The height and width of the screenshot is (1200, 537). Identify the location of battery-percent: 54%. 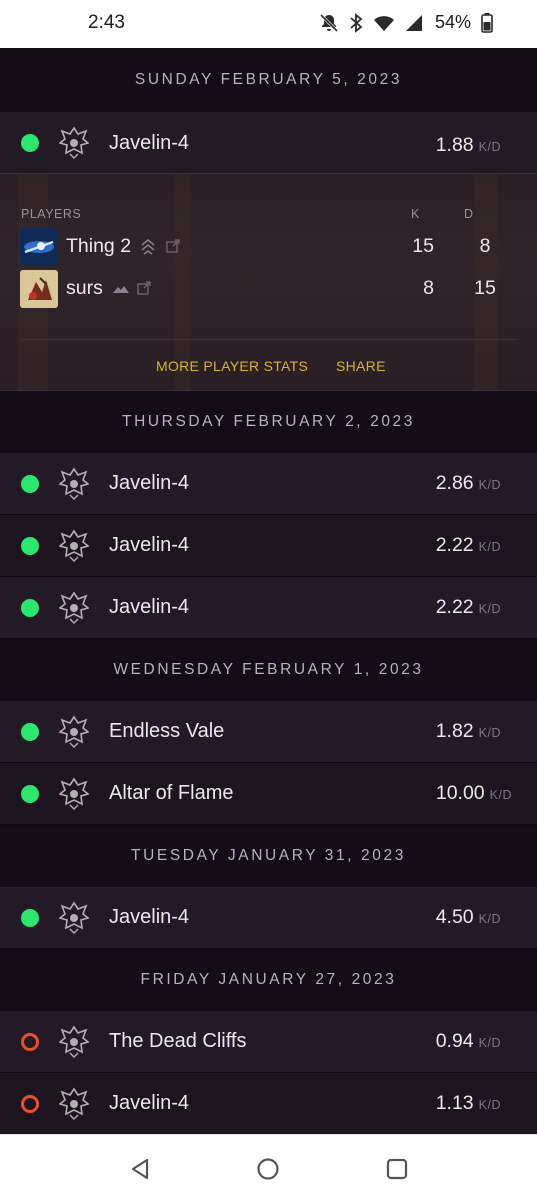
(452, 22).